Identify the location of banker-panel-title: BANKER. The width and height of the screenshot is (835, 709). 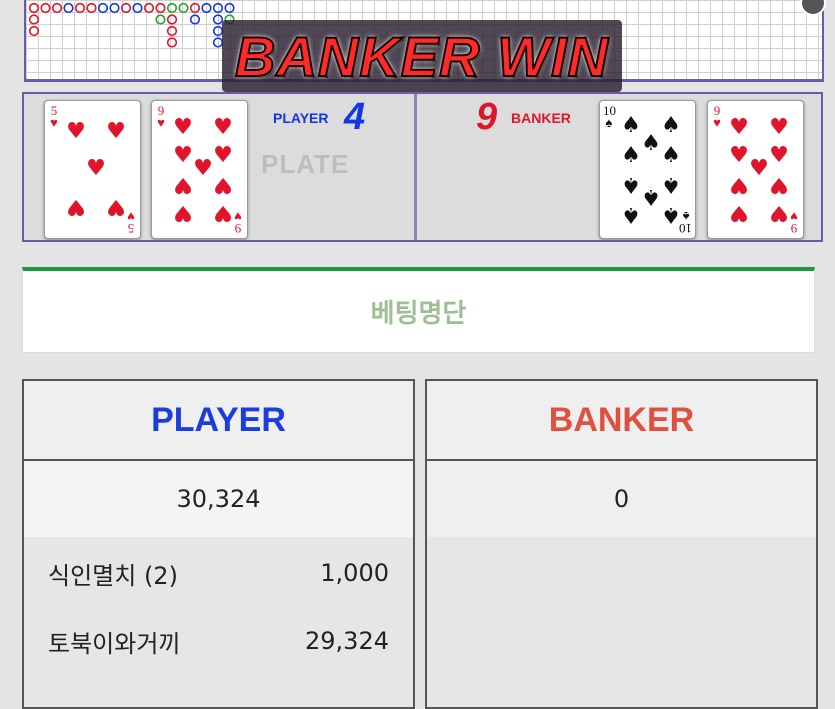
(621, 421).